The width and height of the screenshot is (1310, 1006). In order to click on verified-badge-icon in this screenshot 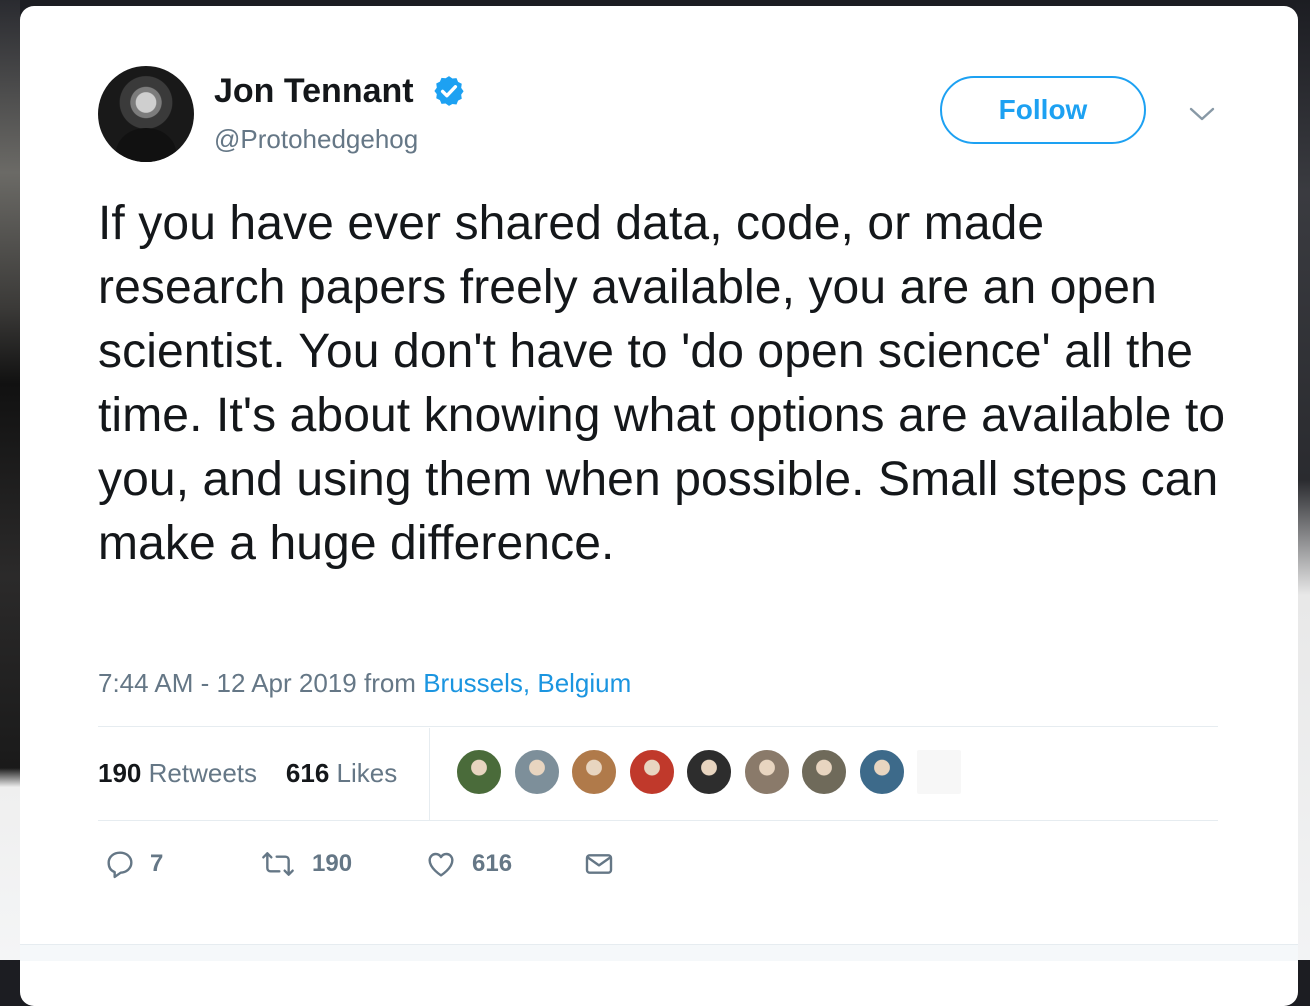, I will do `click(449, 91)`.